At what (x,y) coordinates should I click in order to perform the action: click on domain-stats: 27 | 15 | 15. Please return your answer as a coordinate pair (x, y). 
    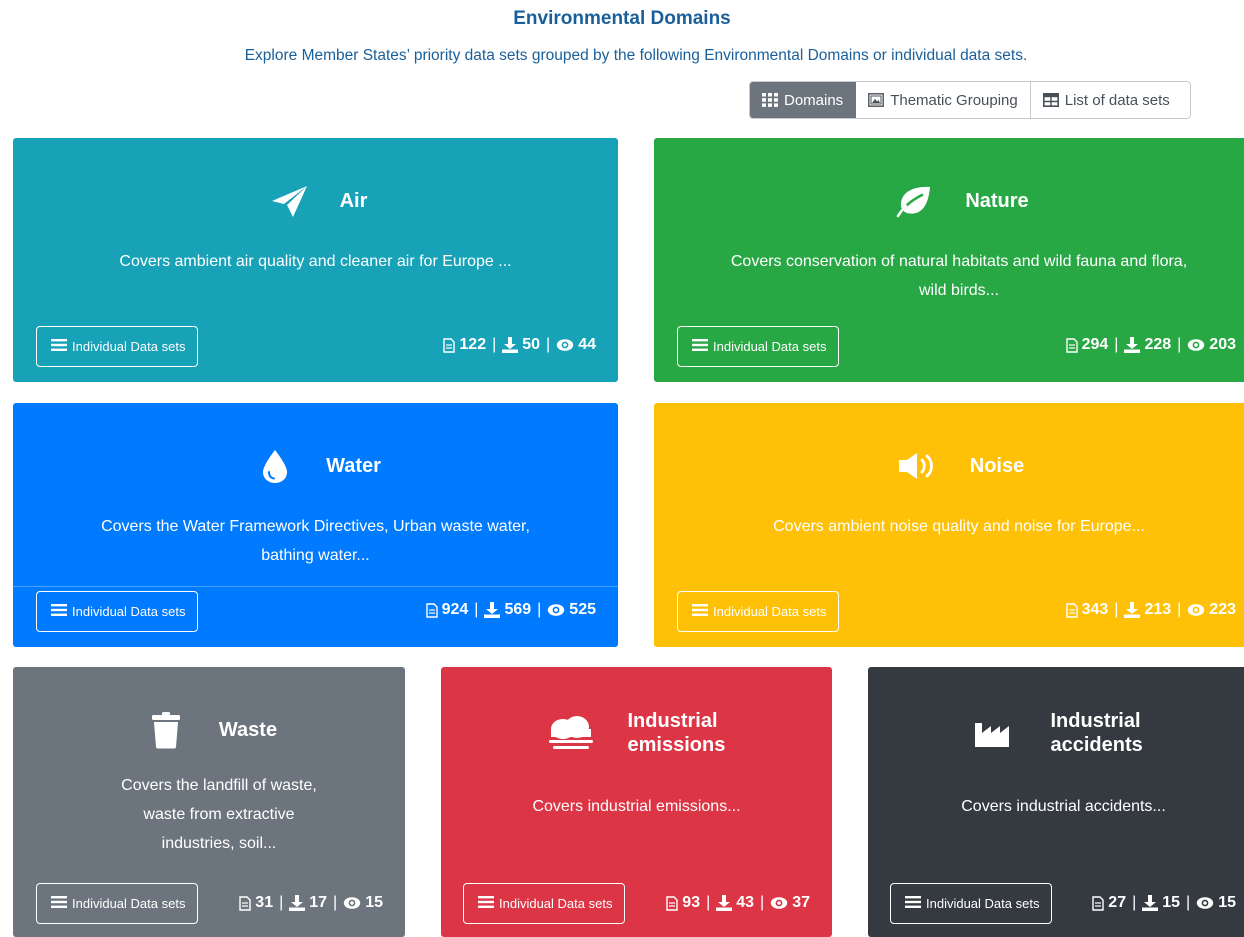
    Looking at the image, I should click on (1164, 903).